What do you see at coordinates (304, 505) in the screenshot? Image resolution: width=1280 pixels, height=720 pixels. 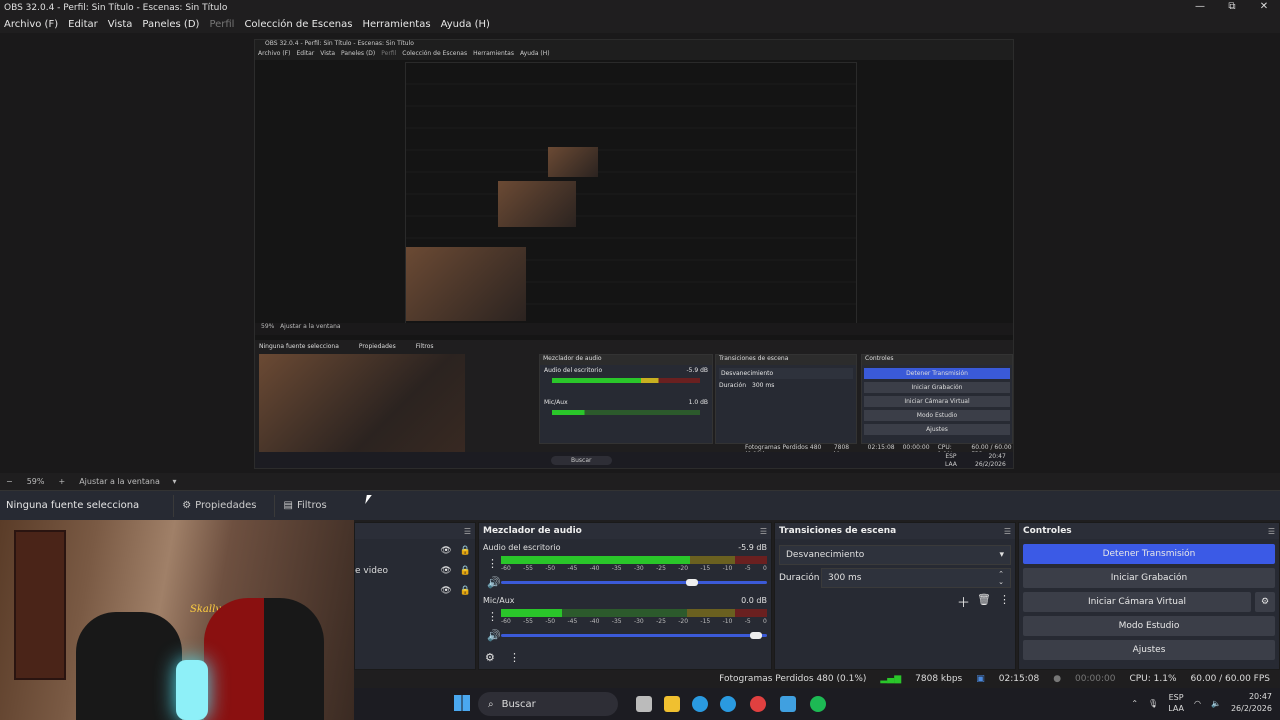 I see `filters-button: ▤ Filtros` at bounding box center [304, 505].